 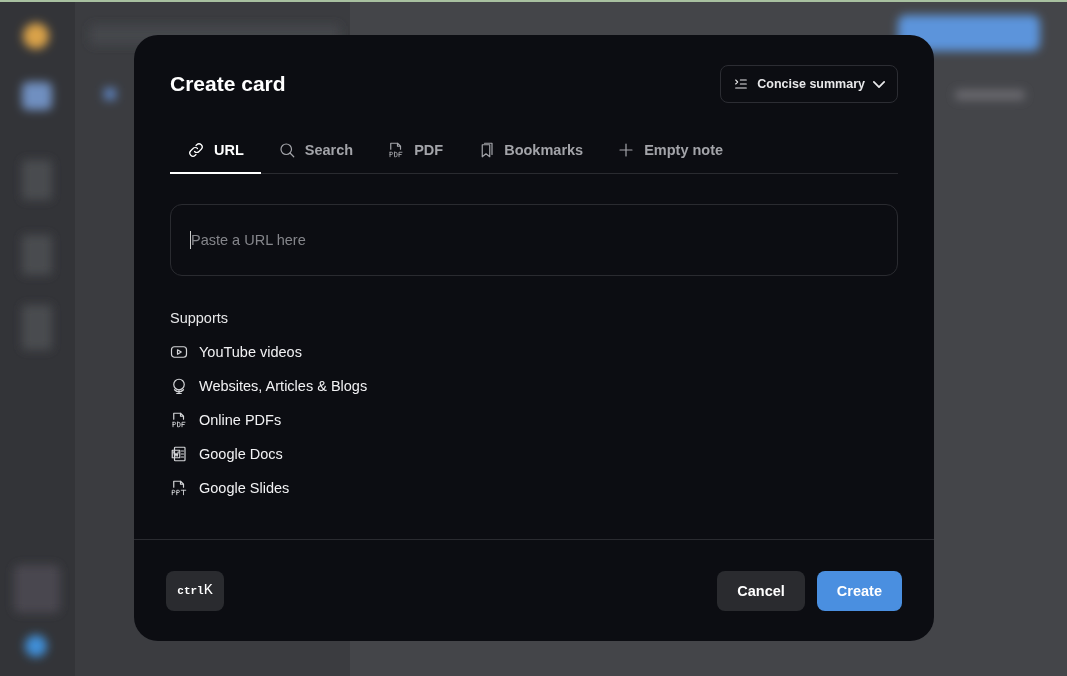 I want to click on supported-source: Google Slides, so click(x=244, y=488).